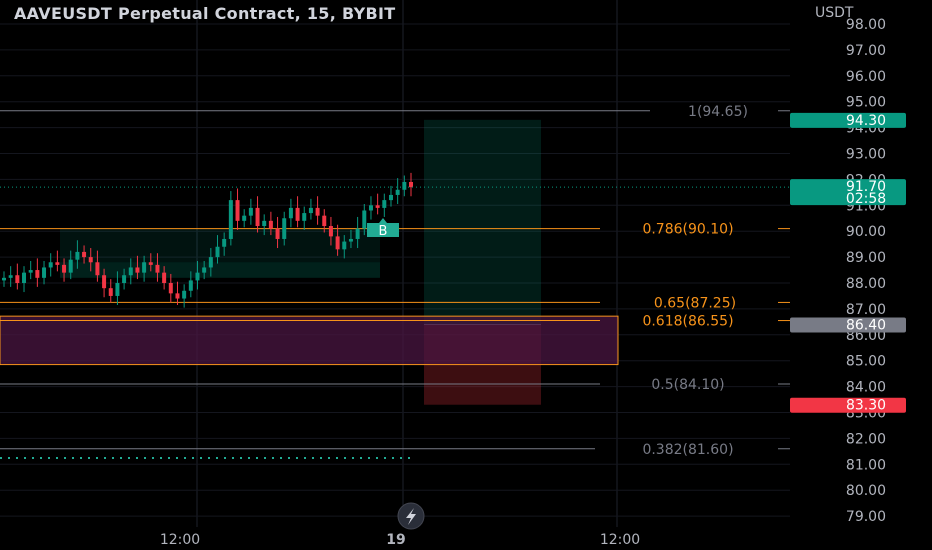 The width and height of the screenshot is (932, 550). I want to click on fib-label-0: 1(94.65), so click(718, 112).